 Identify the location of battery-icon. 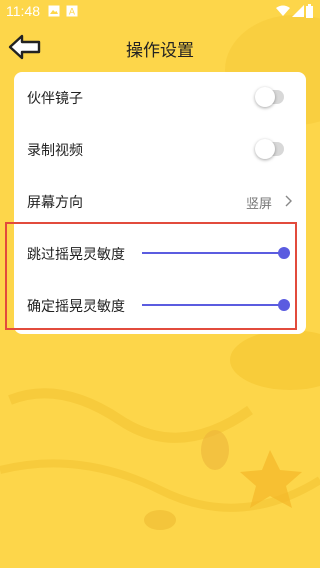
(309, 11).